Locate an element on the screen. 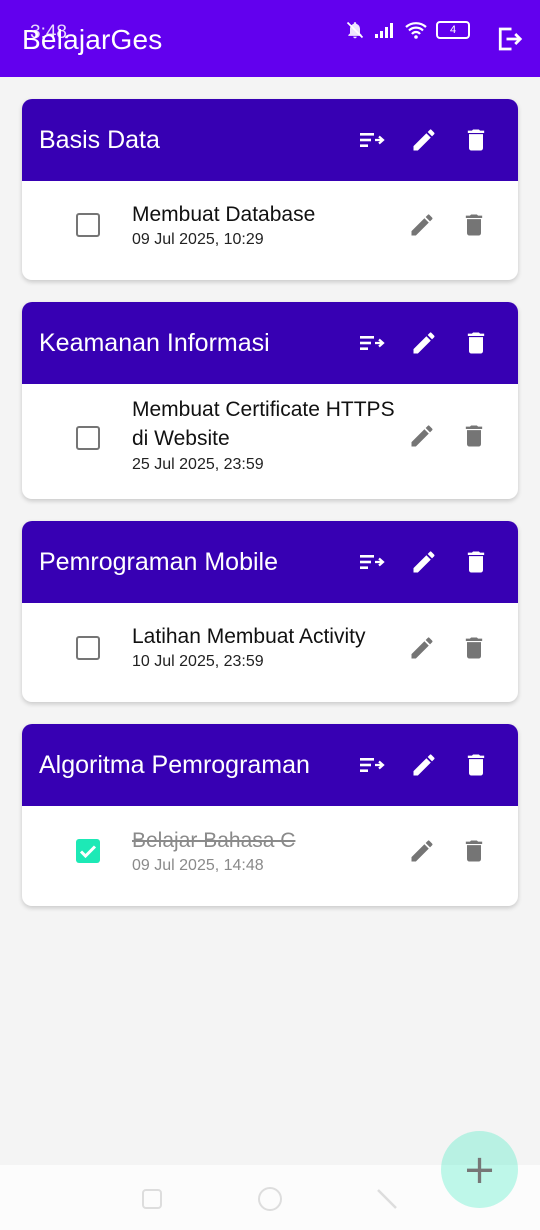  task-title: Membuat Certificate HTTPS di Website is located at coordinates (263, 424).